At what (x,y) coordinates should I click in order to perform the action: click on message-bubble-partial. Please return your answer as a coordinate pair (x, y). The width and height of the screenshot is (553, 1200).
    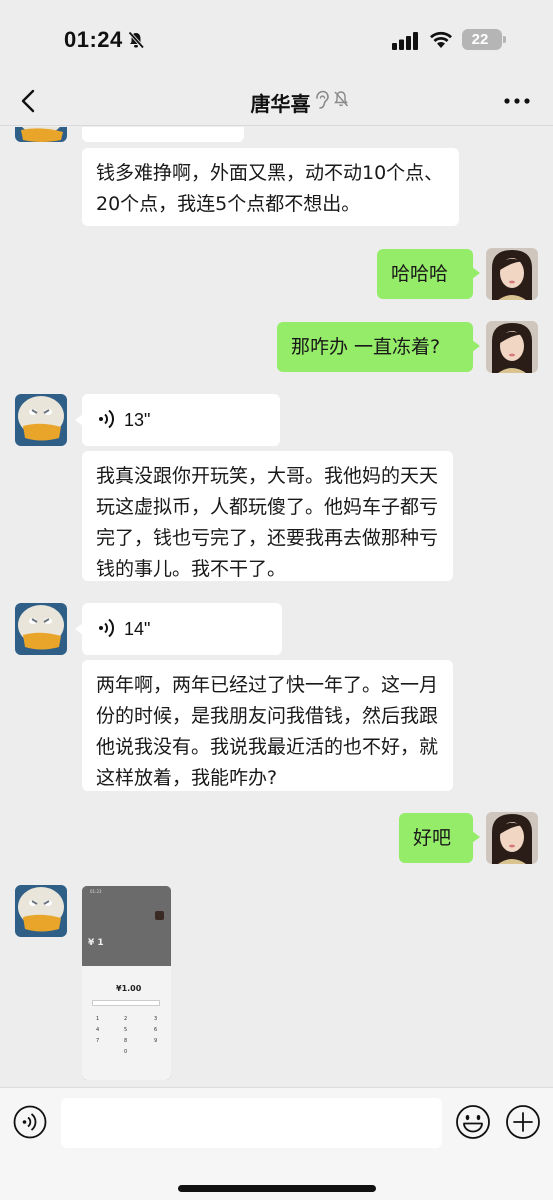
    Looking at the image, I should click on (163, 134).